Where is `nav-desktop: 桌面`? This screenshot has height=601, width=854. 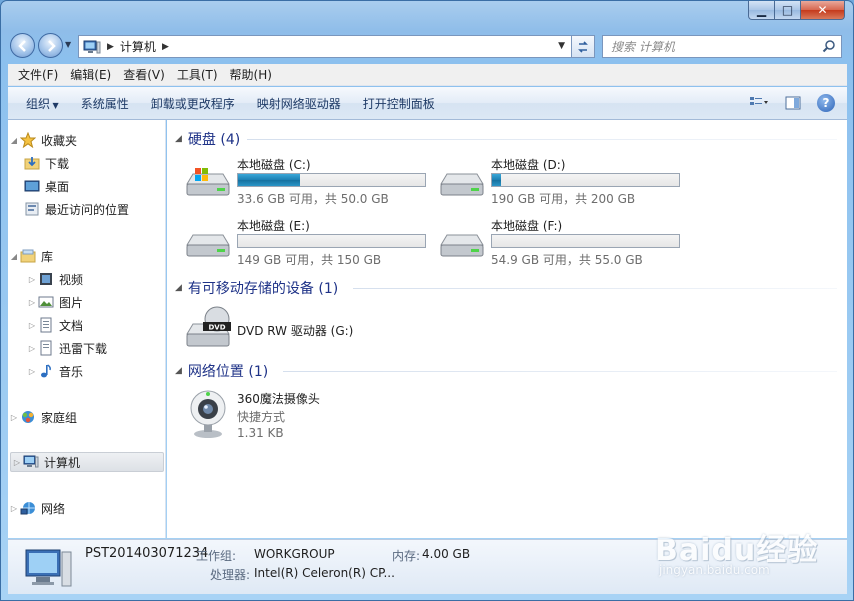
nav-desktop: 桌面 is located at coordinates (46, 186).